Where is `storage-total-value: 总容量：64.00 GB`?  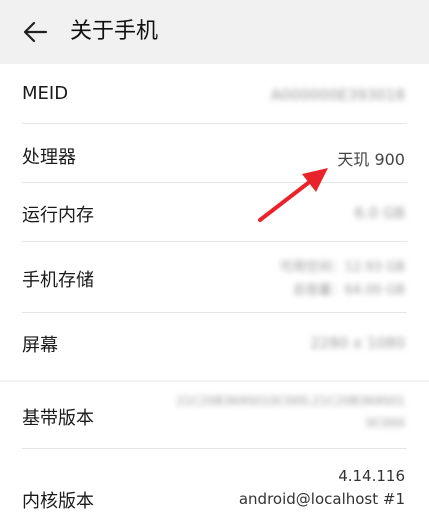
storage-total-value: 总容量：64.00 GB is located at coordinates (348, 290).